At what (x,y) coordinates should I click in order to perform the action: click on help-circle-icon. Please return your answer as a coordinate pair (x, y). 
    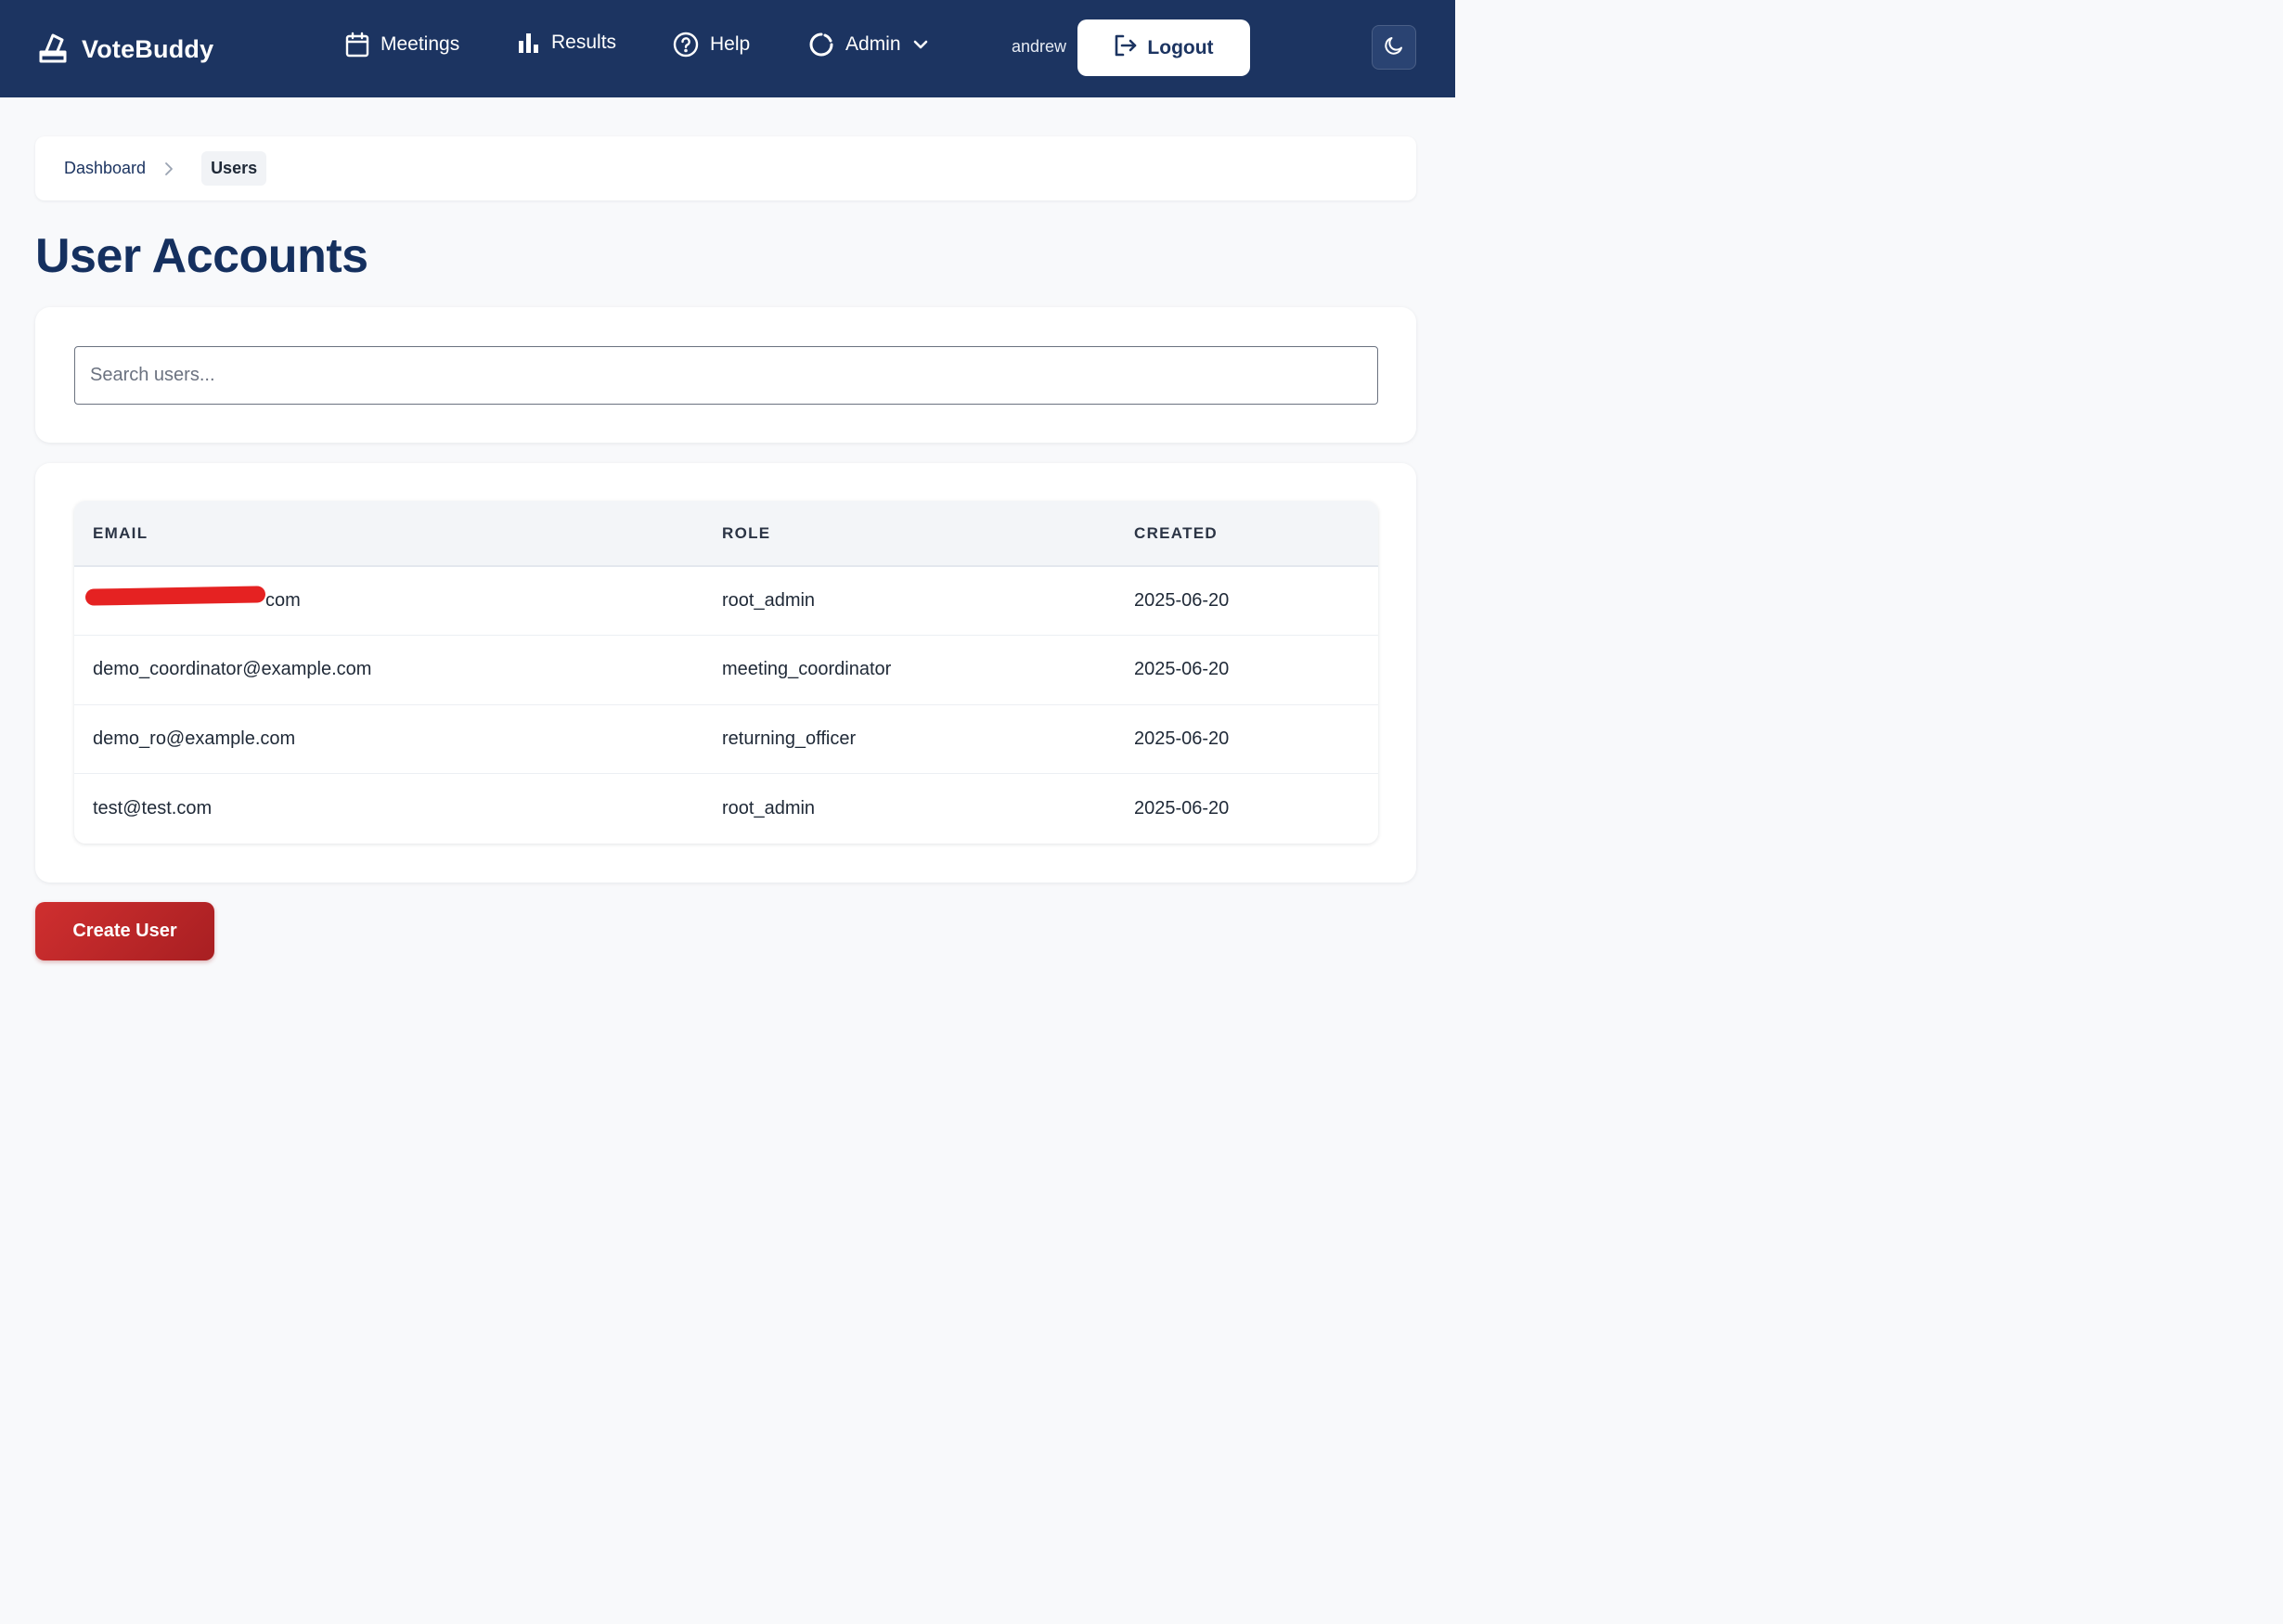
    Looking at the image, I should click on (686, 45).